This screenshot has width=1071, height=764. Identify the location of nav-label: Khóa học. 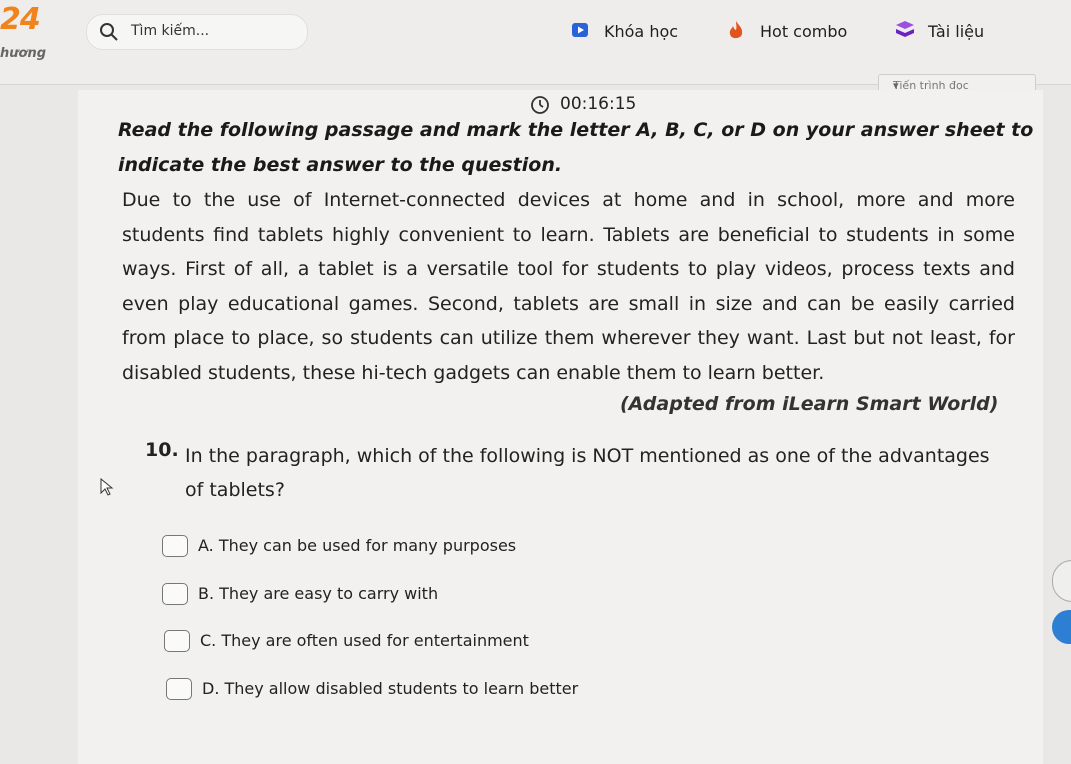
(641, 31).